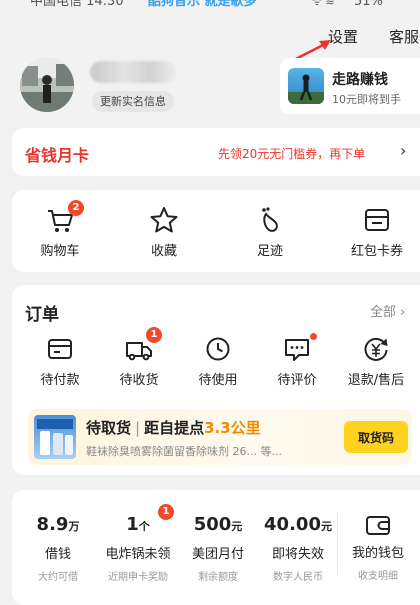 The height and width of the screenshot is (605, 420). What do you see at coordinates (376, 251) in the screenshot?
I see `coupons-label: 红包卡券` at bounding box center [376, 251].